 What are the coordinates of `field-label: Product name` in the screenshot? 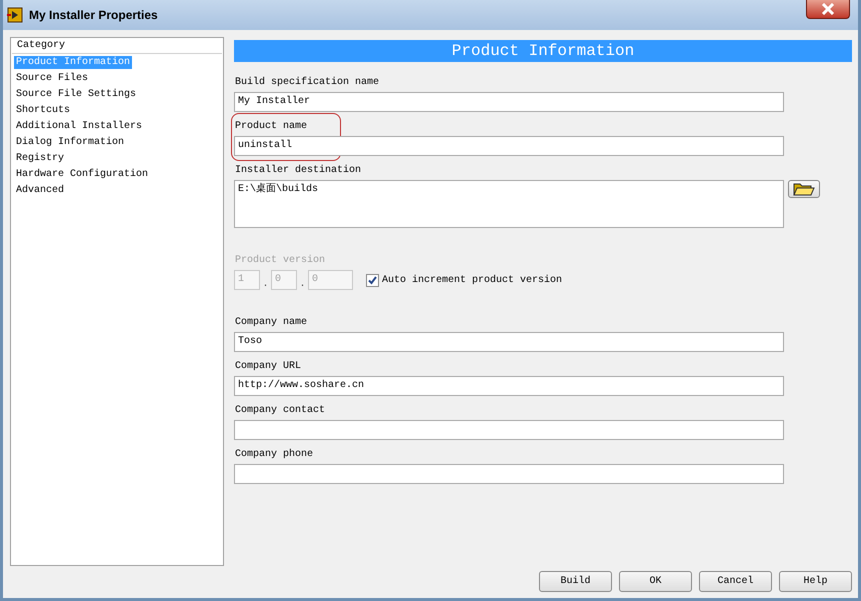 It's located at (271, 126).